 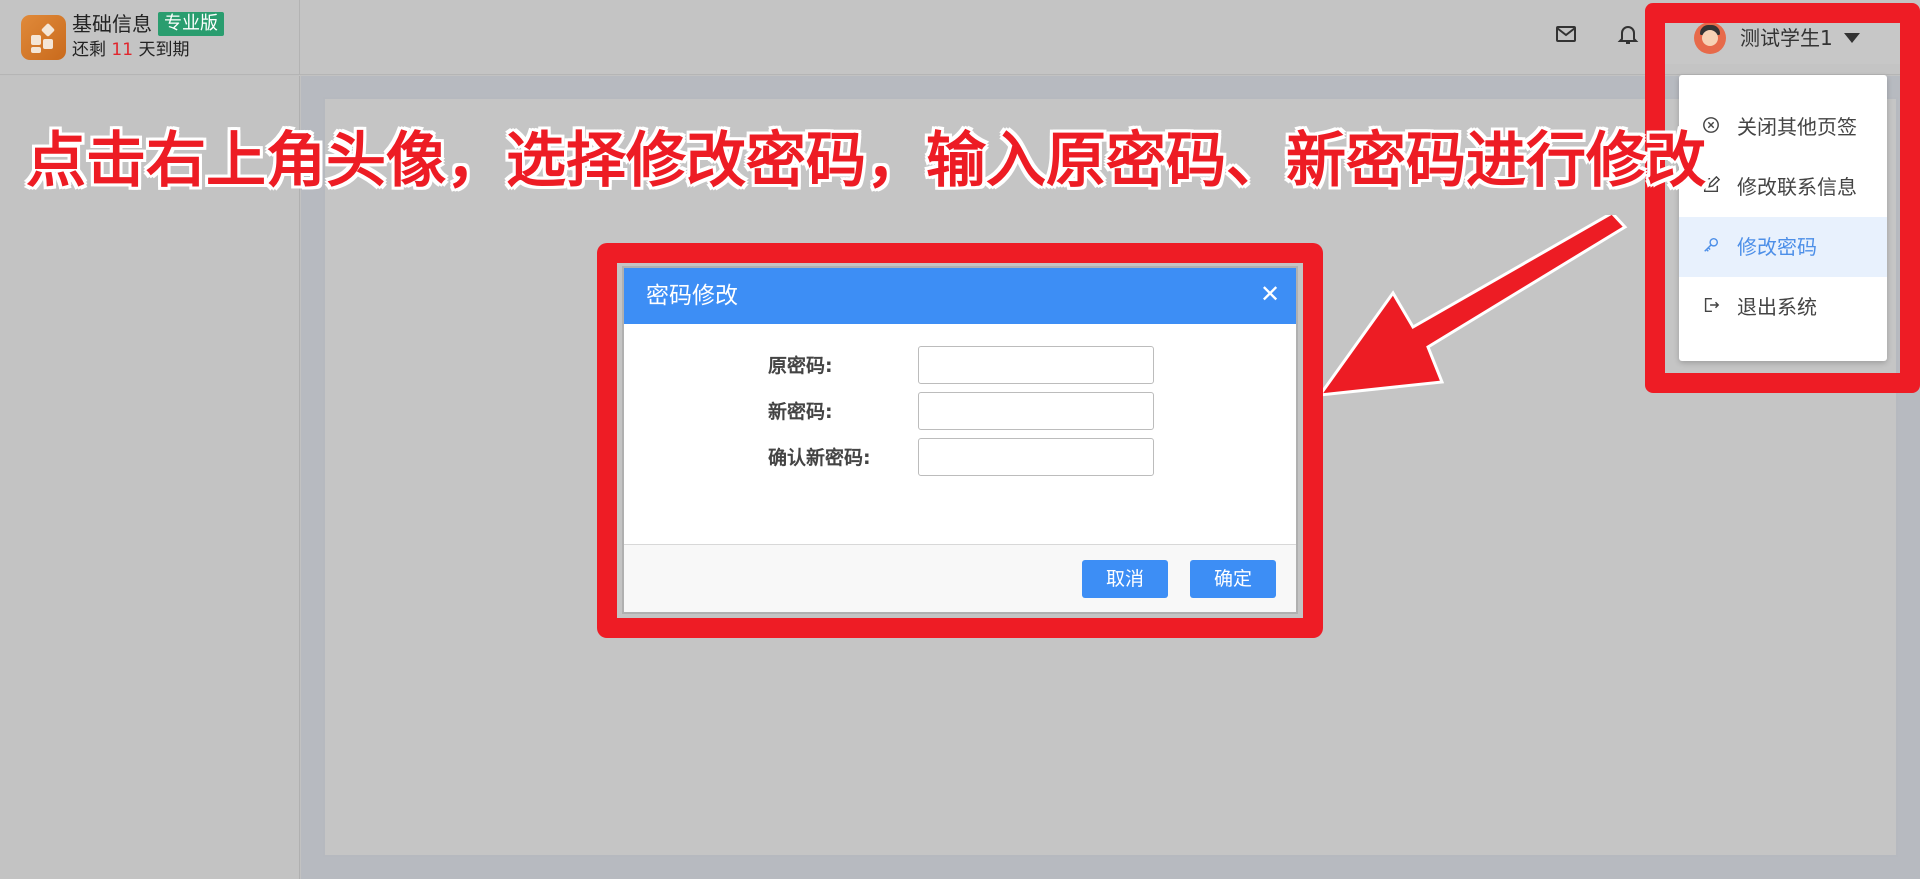 I want to click on dialog-title: 密码修改, so click(x=692, y=296).